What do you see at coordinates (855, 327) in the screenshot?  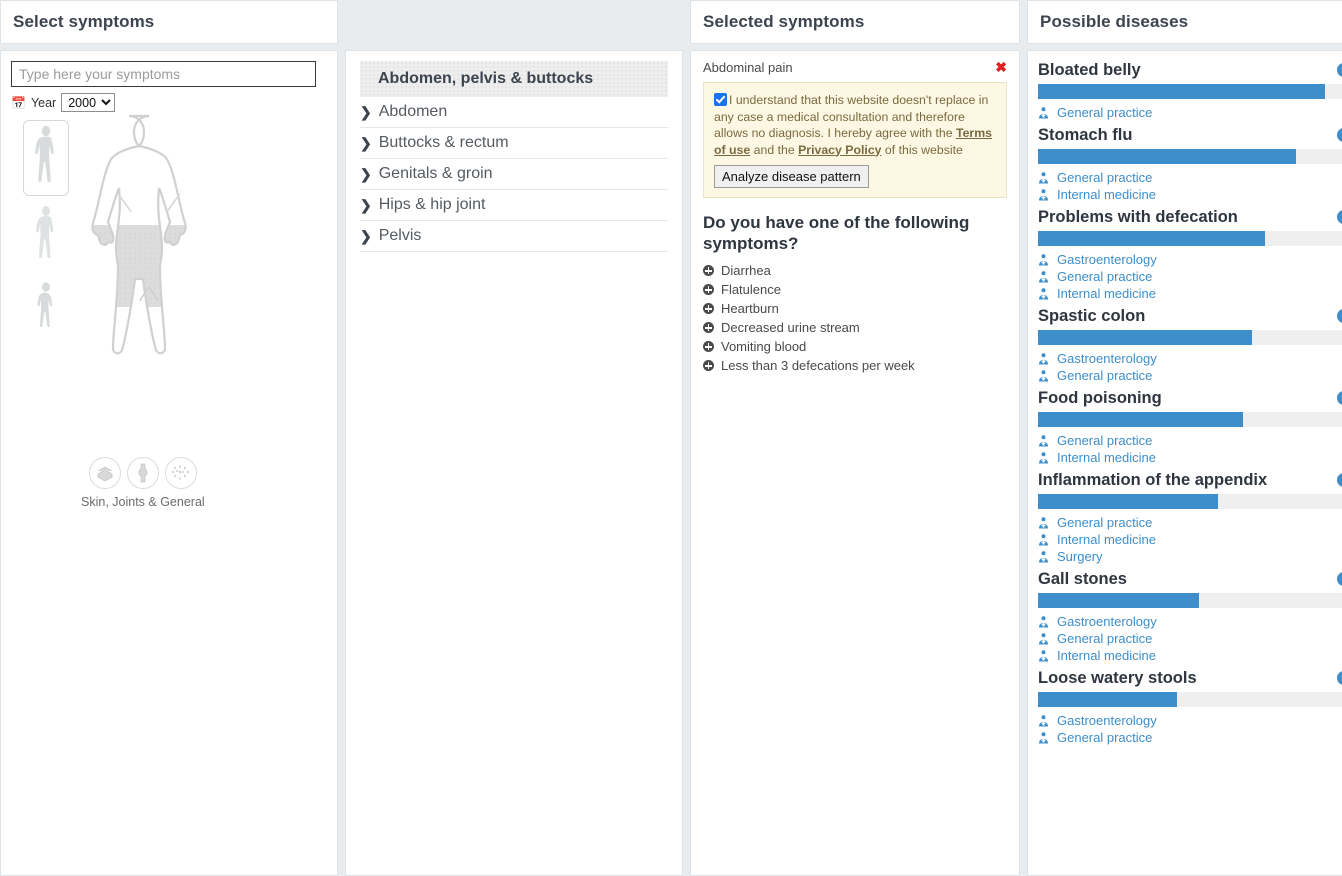 I see `suggestion-item-decreased-urine-stream: Decreased urine stream` at bounding box center [855, 327].